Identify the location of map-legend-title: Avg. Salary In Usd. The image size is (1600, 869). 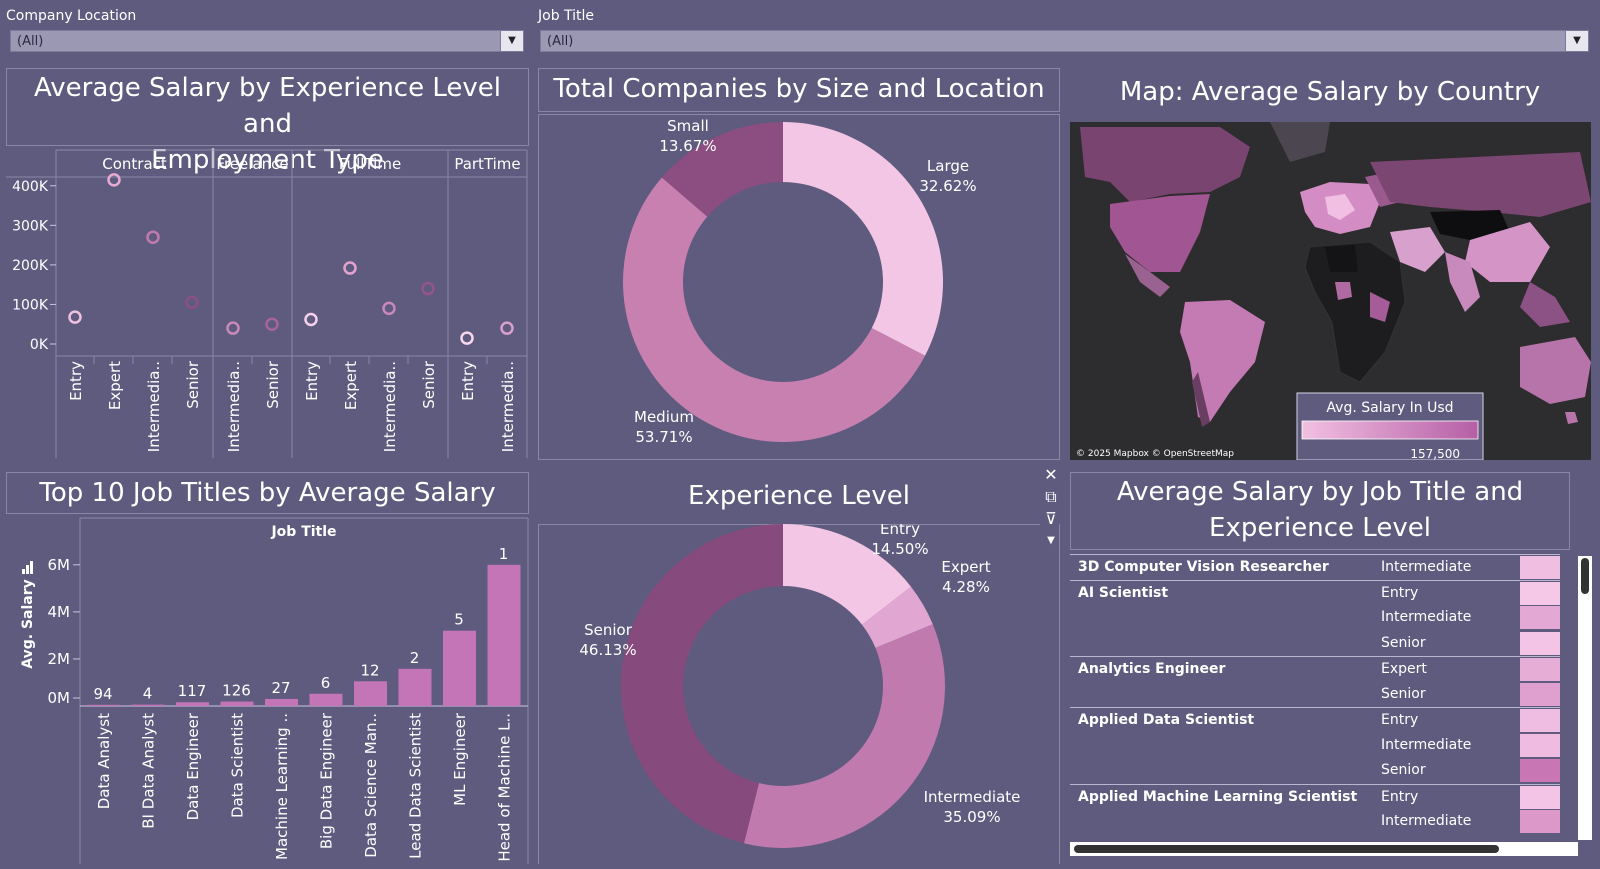
(1389, 408).